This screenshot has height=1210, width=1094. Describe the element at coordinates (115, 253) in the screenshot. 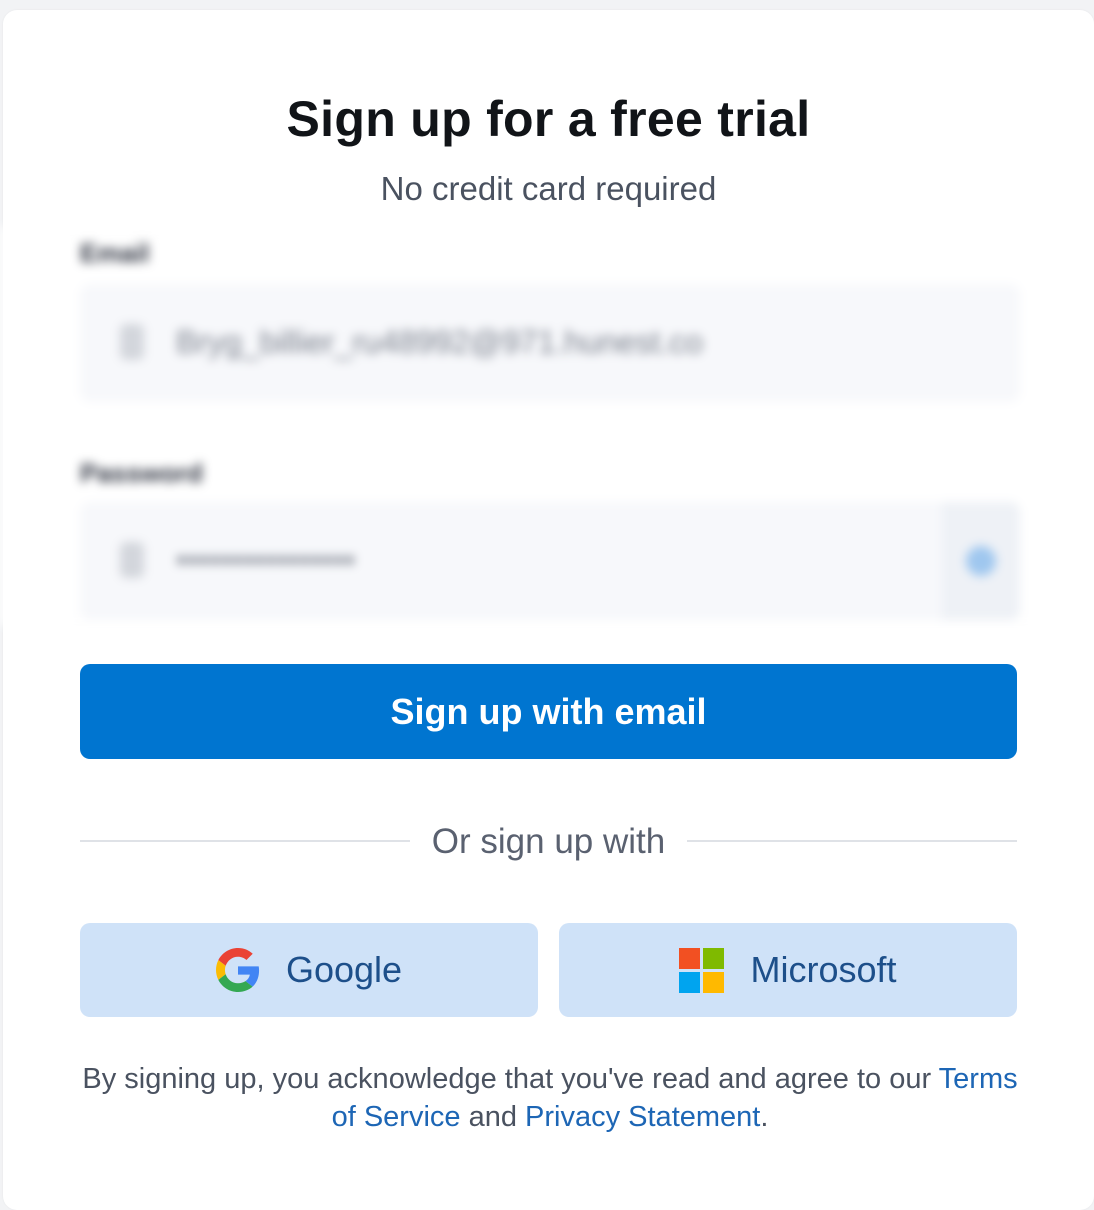

I see `email-label: Email` at that location.